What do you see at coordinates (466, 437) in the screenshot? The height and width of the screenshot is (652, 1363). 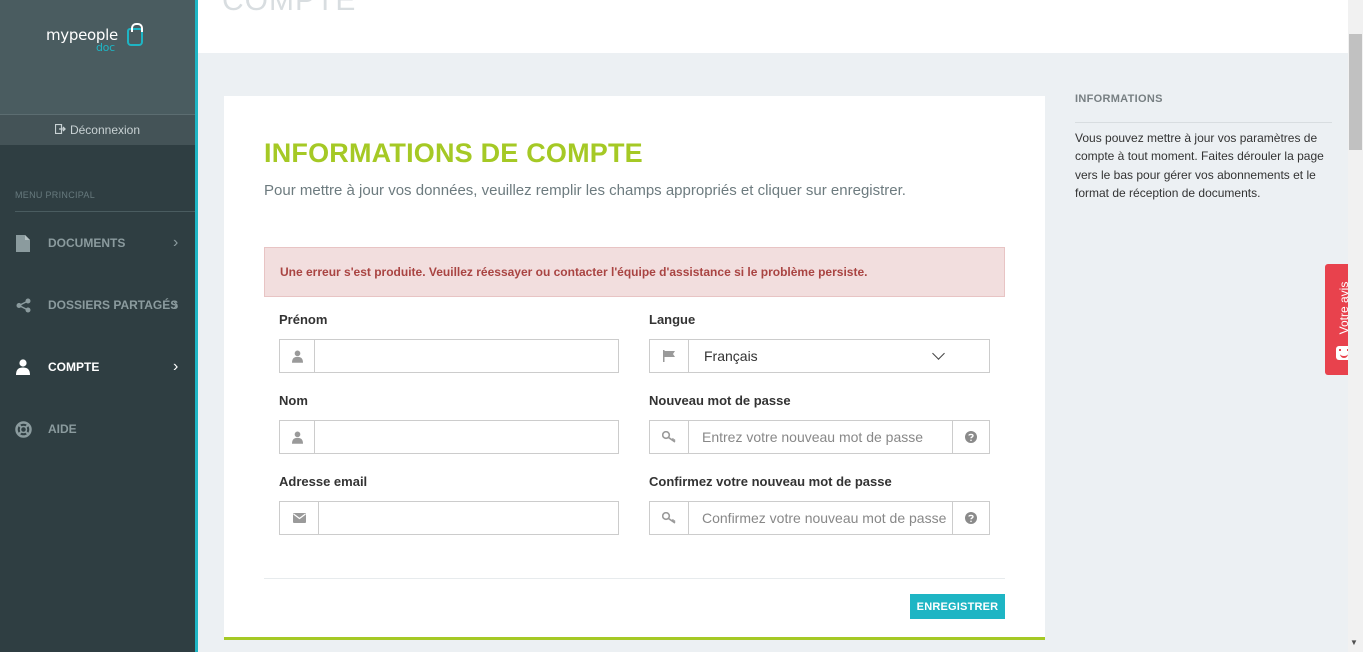 I see `last-name-input` at bounding box center [466, 437].